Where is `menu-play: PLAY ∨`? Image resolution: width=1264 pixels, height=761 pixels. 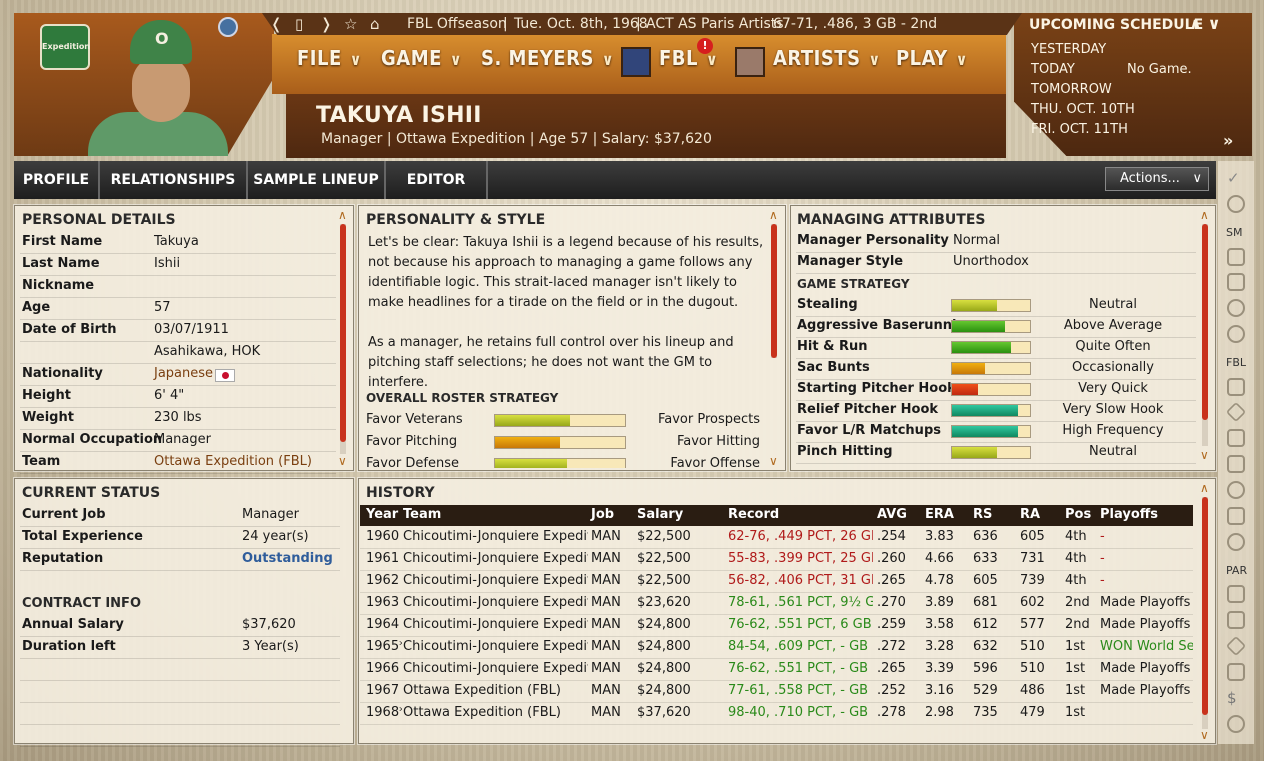
menu-play: PLAY ∨ is located at coordinates (932, 58).